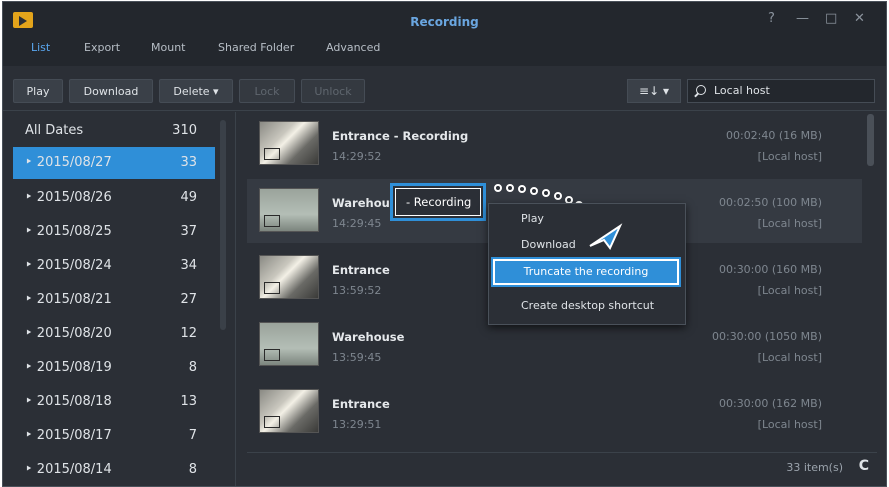 The width and height of the screenshot is (889, 487). What do you see at coordinates (353, 47) in the screenshot?
I see `tab-advanced: Advanced` at bounding box center [353, 47].